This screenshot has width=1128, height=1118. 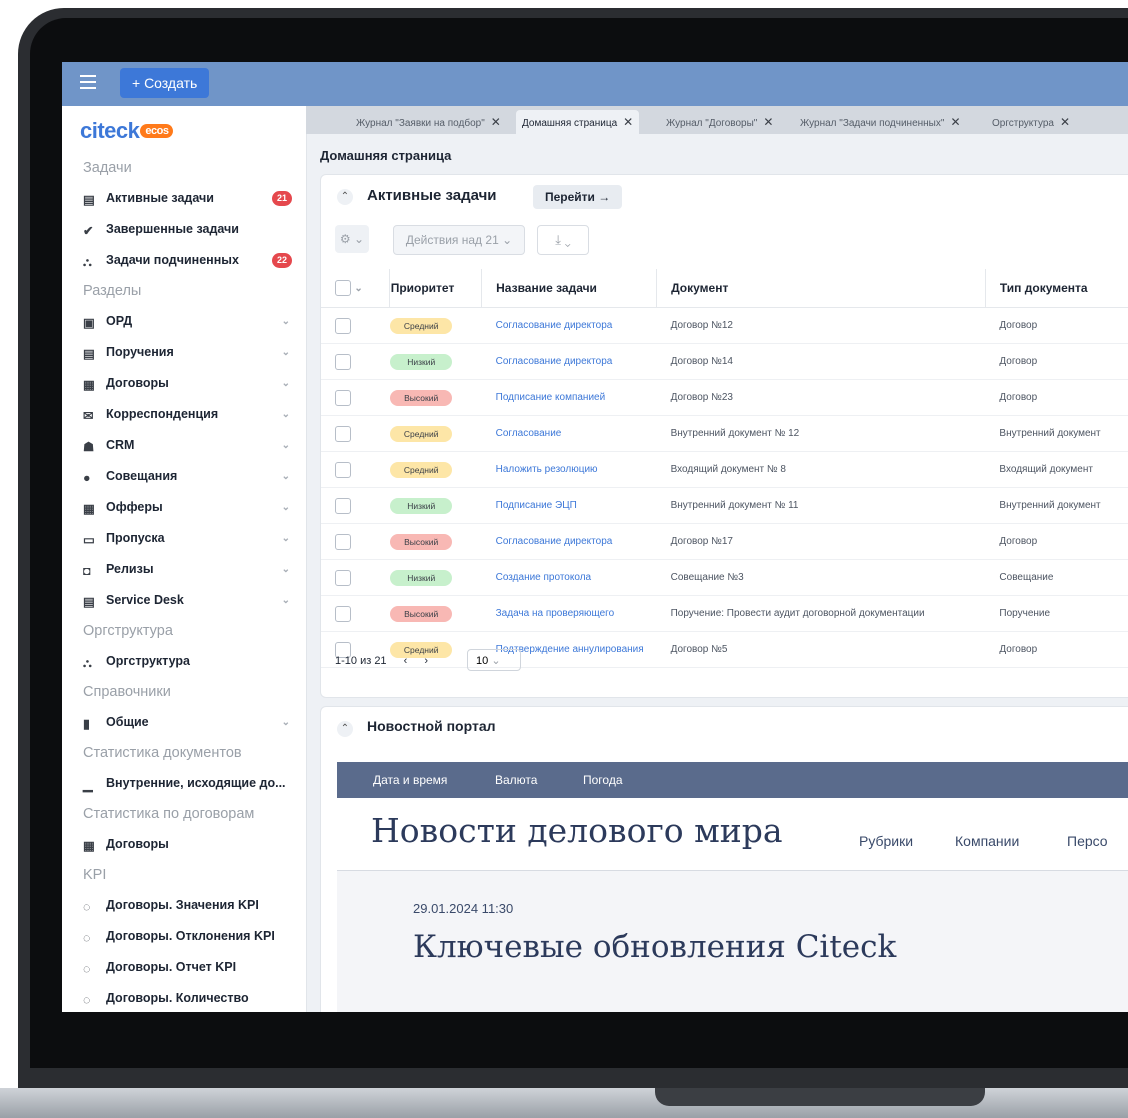 I want to click on sidebar-item: ✉ Корреспонденция ⌄, so click(x=184, y=414).